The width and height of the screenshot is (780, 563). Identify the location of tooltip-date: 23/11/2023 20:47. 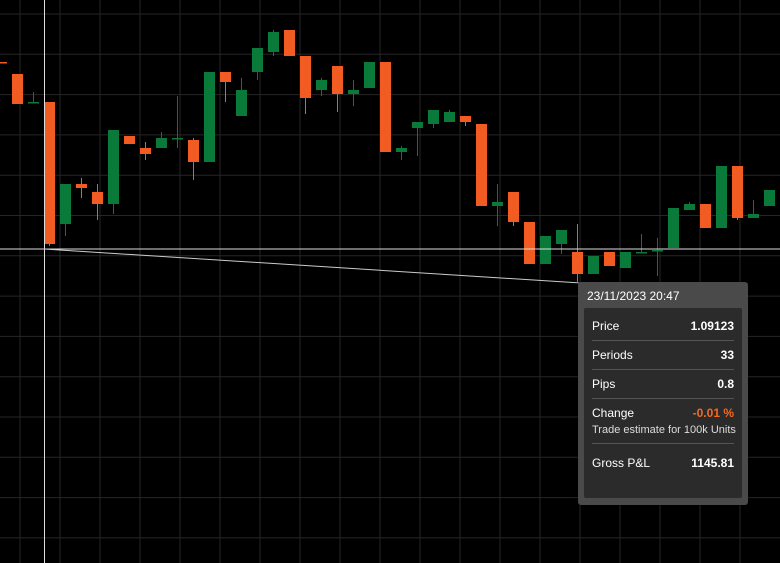
(633, 296).